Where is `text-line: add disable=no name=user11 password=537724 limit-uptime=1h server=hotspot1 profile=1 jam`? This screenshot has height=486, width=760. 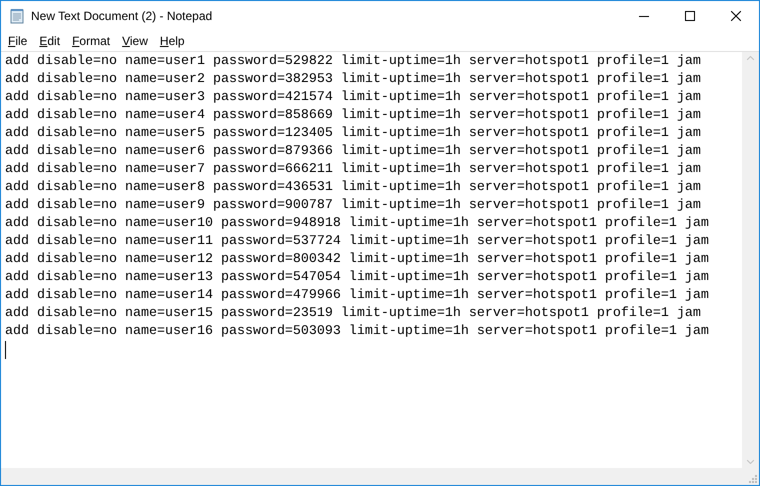
text-line: add disable=no name=user11 password=537724 limit-uptime=1h server=hotspot1 profile=1 jam is located at coordinates (357, 242).